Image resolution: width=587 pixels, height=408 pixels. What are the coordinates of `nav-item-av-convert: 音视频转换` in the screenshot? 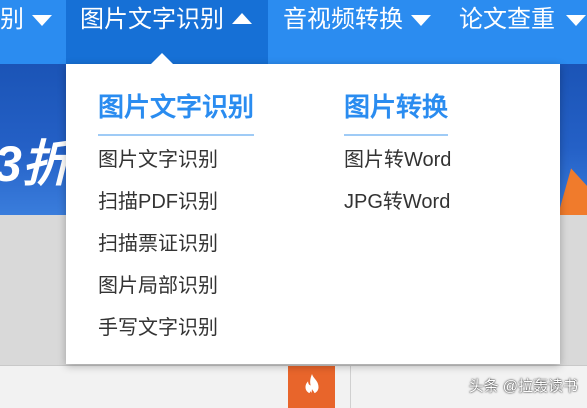 It's located at (356, 32).